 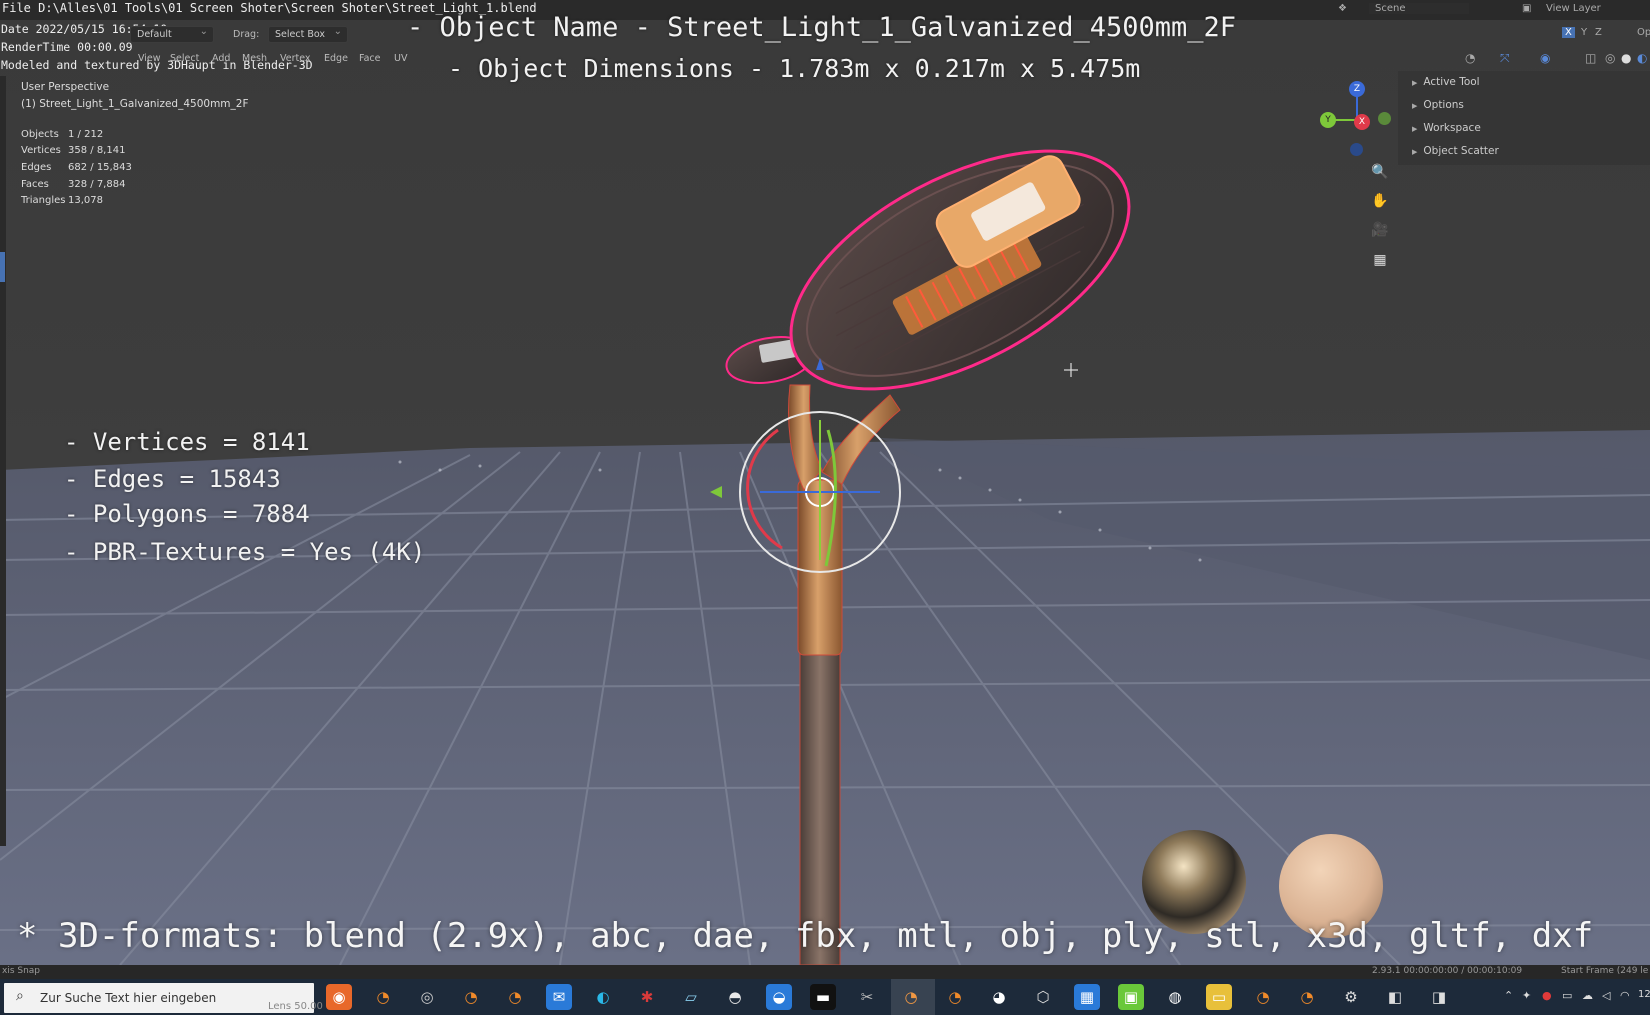 I want to click on app-icon: ✱, so click(x=647, y=997).